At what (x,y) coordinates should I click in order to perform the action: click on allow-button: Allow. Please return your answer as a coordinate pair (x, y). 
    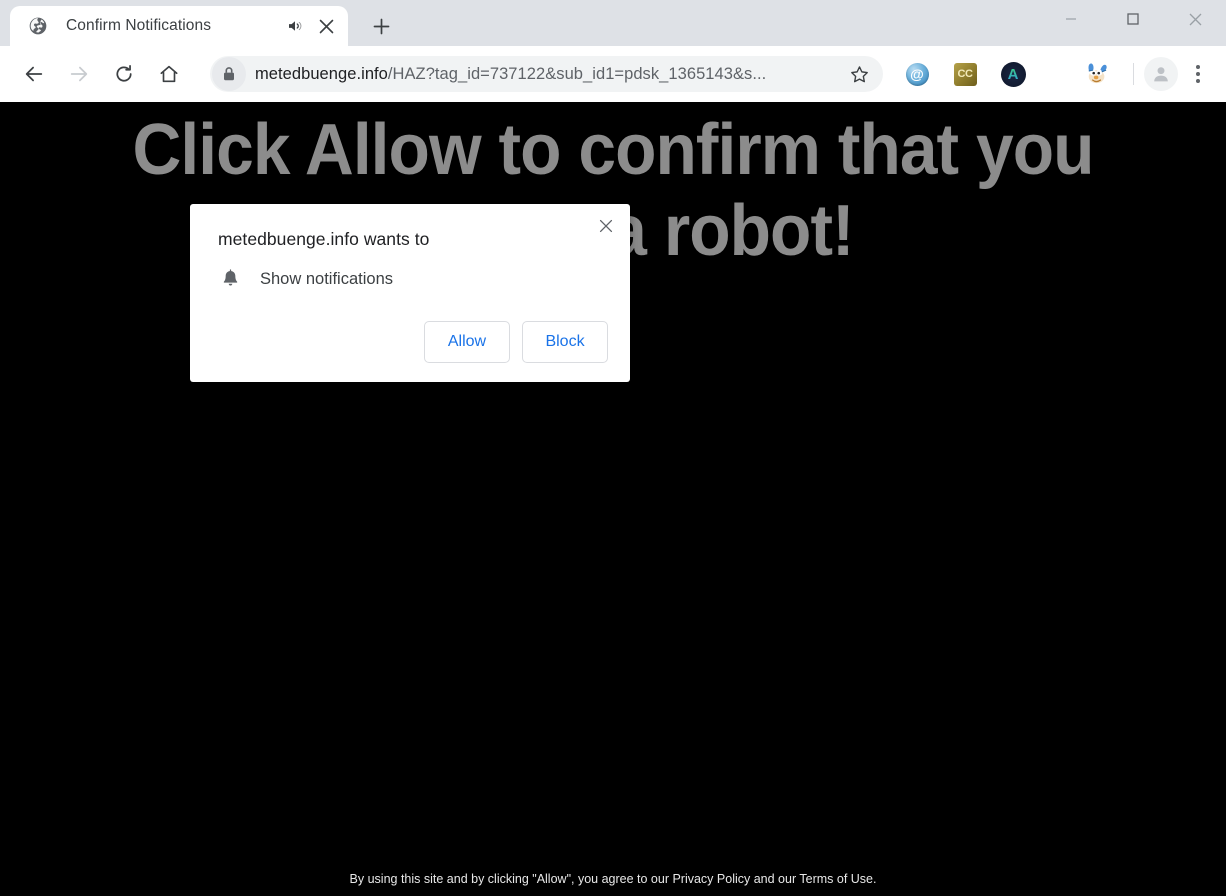
    Looking at the image, I should click on (467, 342).